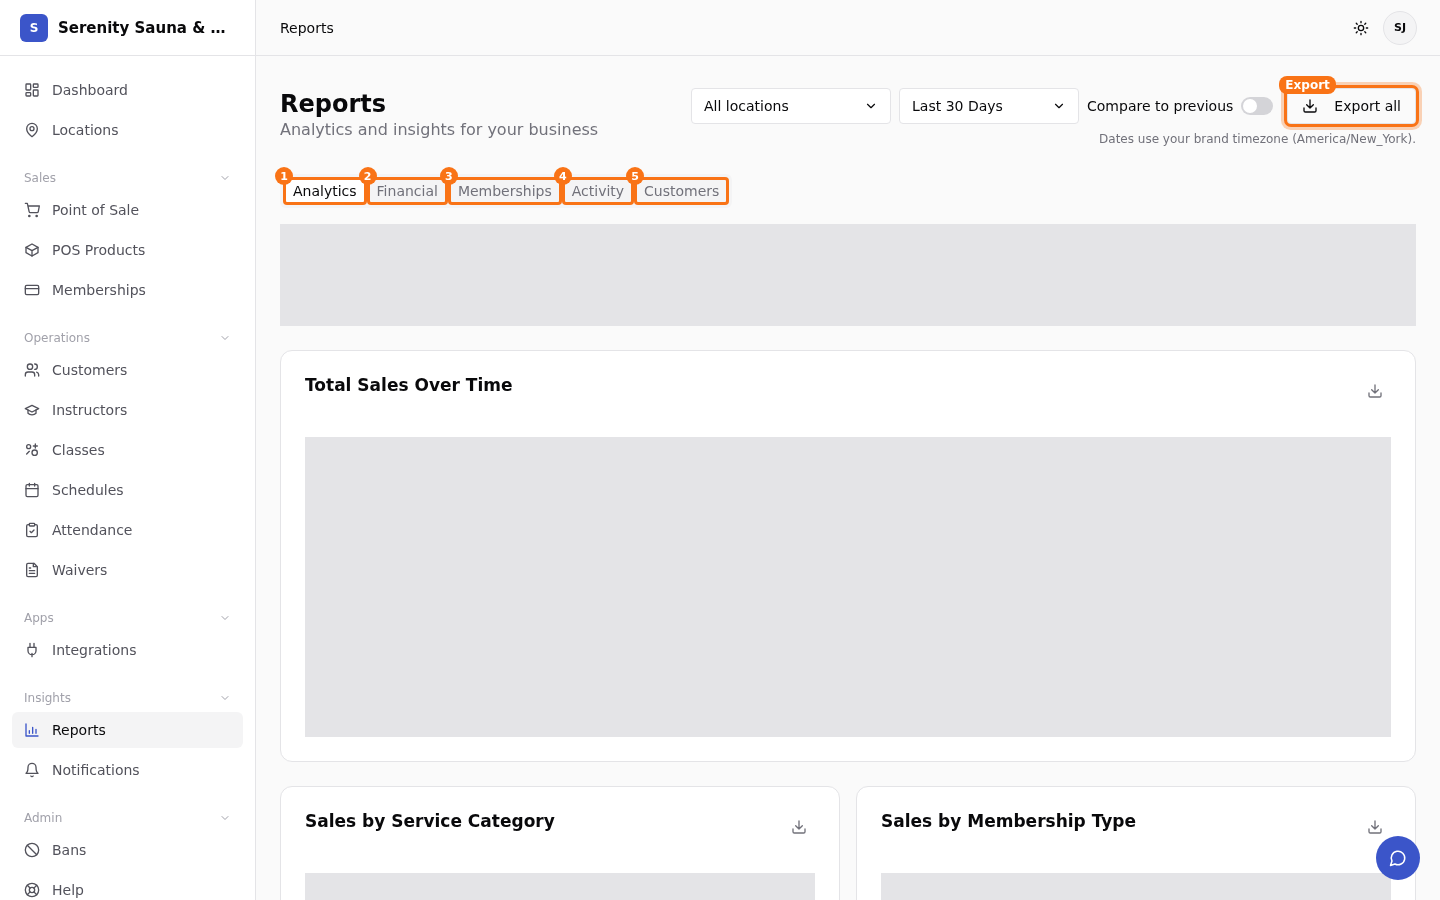  What do you see at coordinates (1009, 821) in the screenshot?
I see `card-title: Sales by Membership Type` at bounding box center [1009, 821].